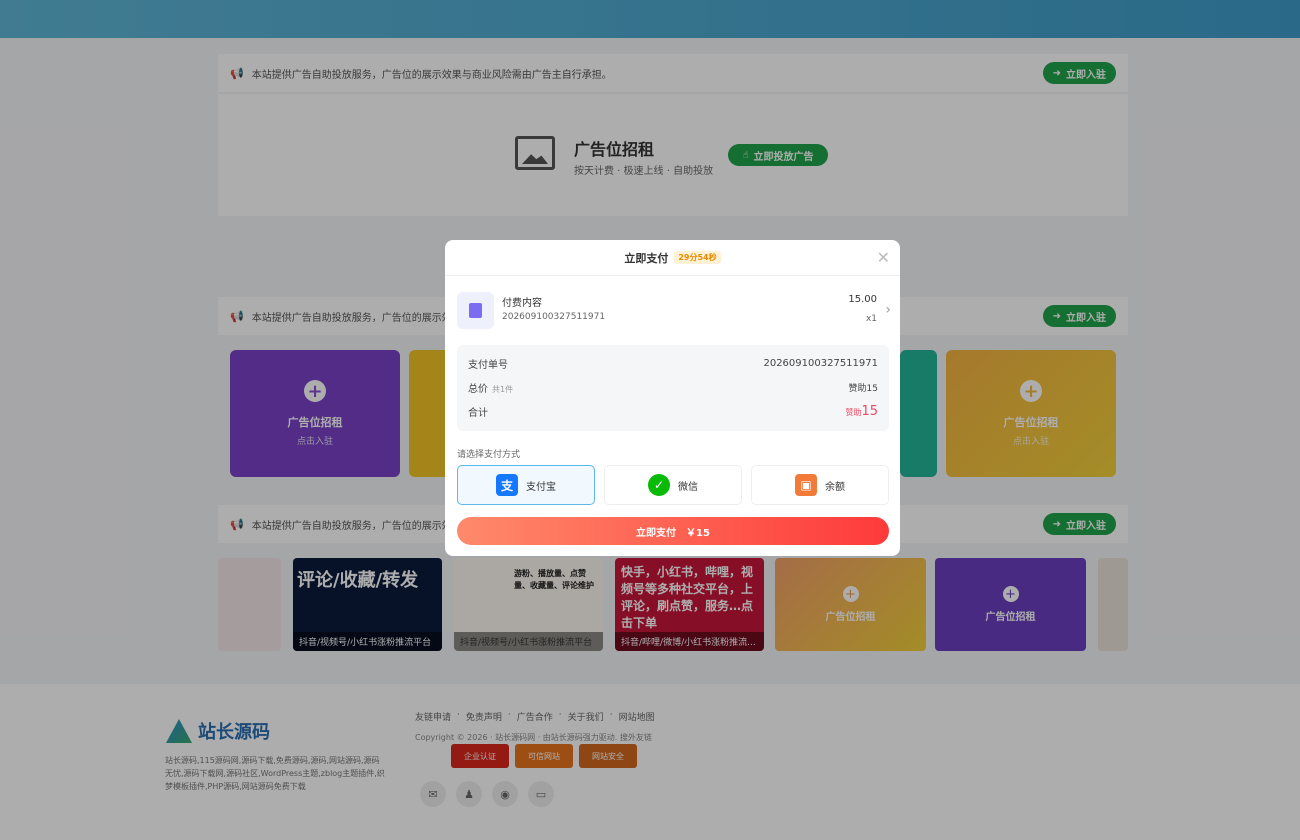  What do you see at coordinates (674, 311) in the screenshot?
I see `order-item: 付费内容 202609100327511971 15.00 x1 ›` at bounding box center [674, 311].